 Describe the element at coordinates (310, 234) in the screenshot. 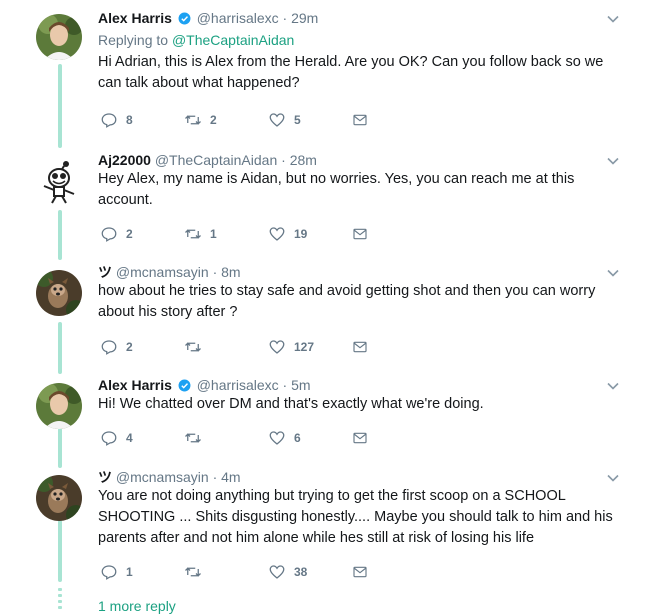

I see `like-button: 19` at that location.